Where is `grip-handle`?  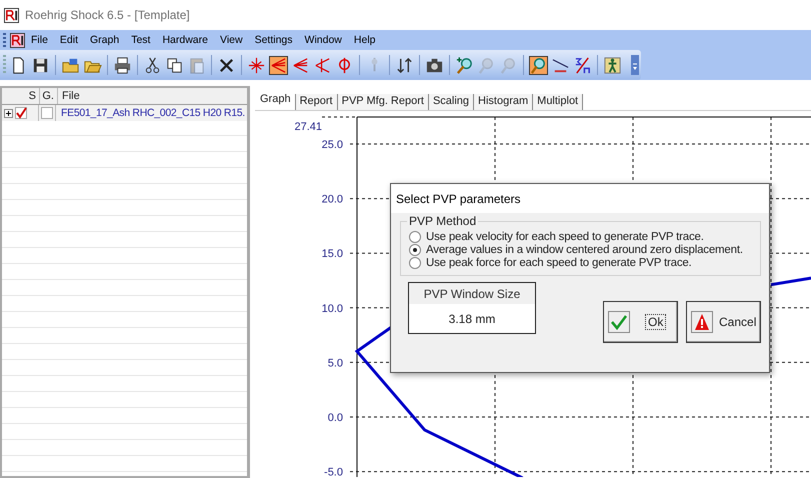
grip-handle is located at coordinates (4, 40).